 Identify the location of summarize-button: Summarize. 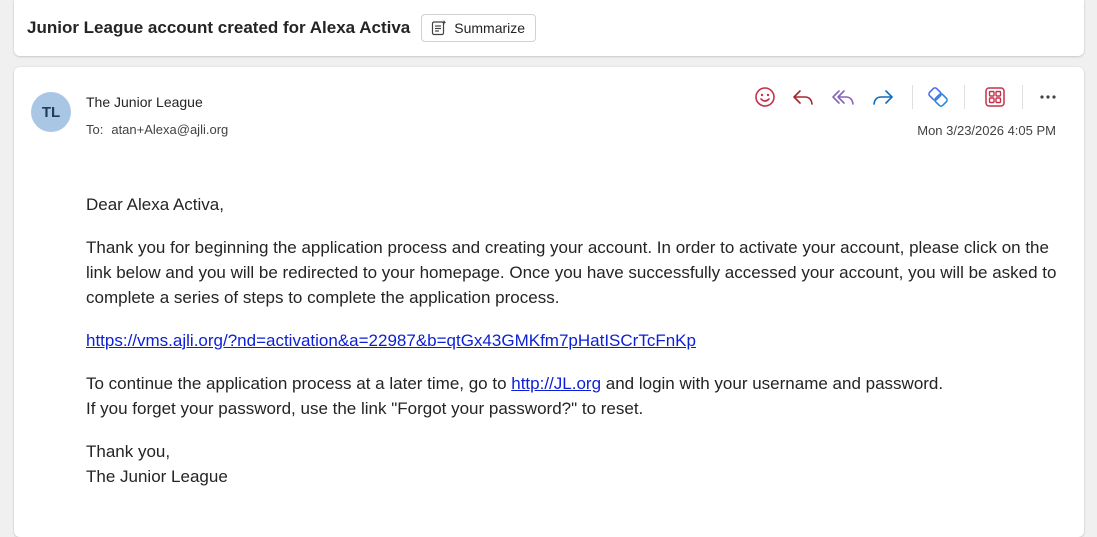
(479, 28).